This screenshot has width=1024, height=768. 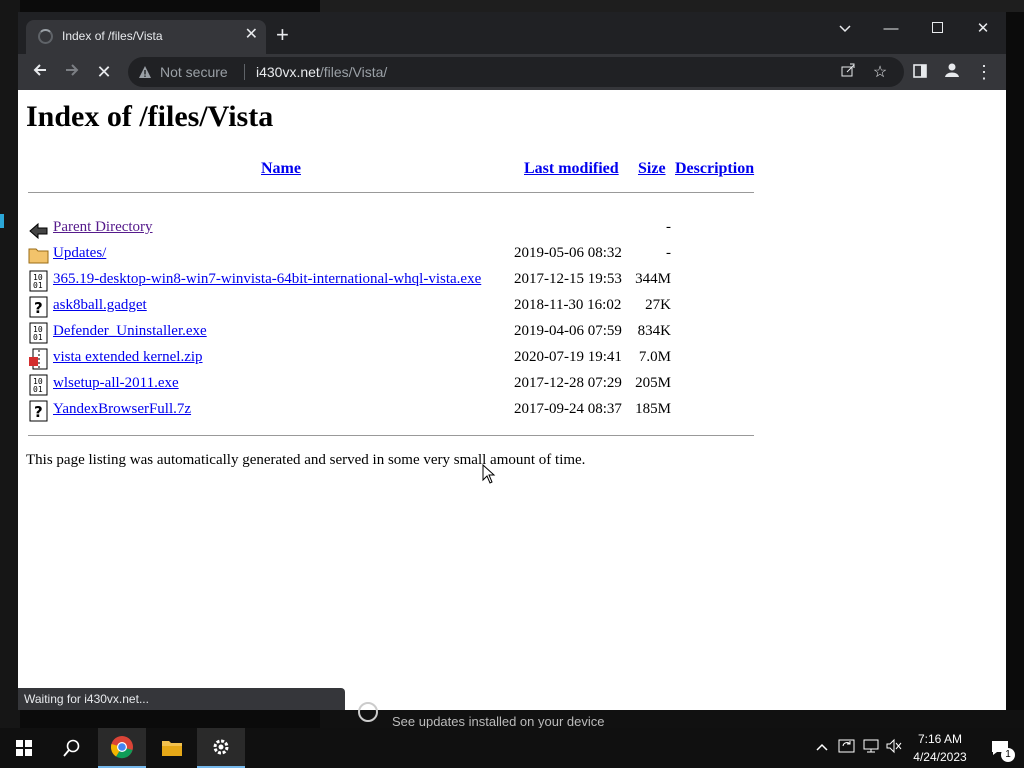 I want to click on header-rule, so click(x=391, y=192).